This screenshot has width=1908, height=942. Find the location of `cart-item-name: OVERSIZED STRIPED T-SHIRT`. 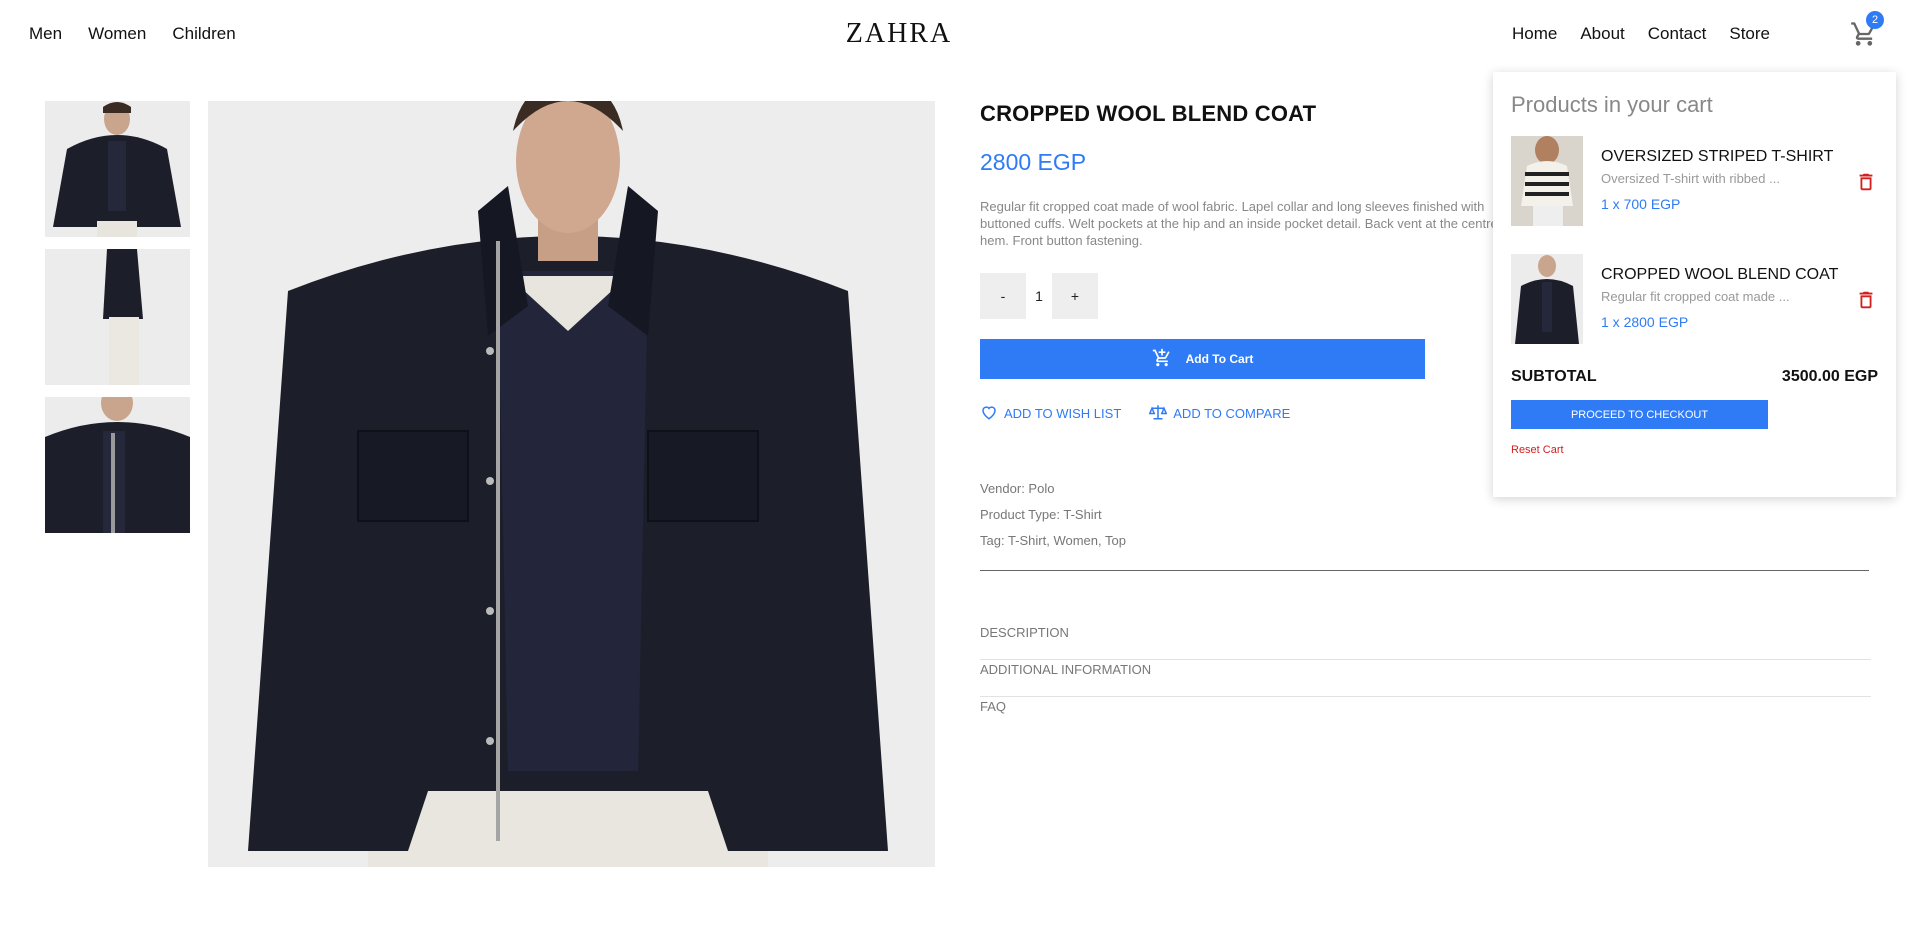

cart-item-name: OVERSIZED STRIPED T-SHIRT is located at coordinates (1717, 157).